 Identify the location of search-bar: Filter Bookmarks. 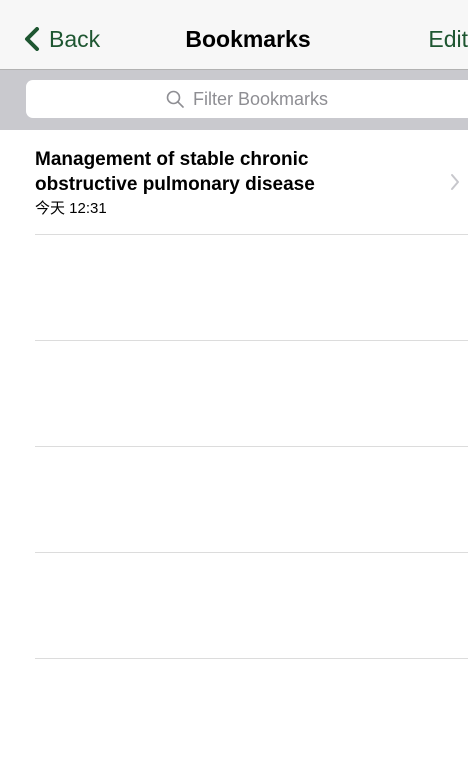
(234, 100).